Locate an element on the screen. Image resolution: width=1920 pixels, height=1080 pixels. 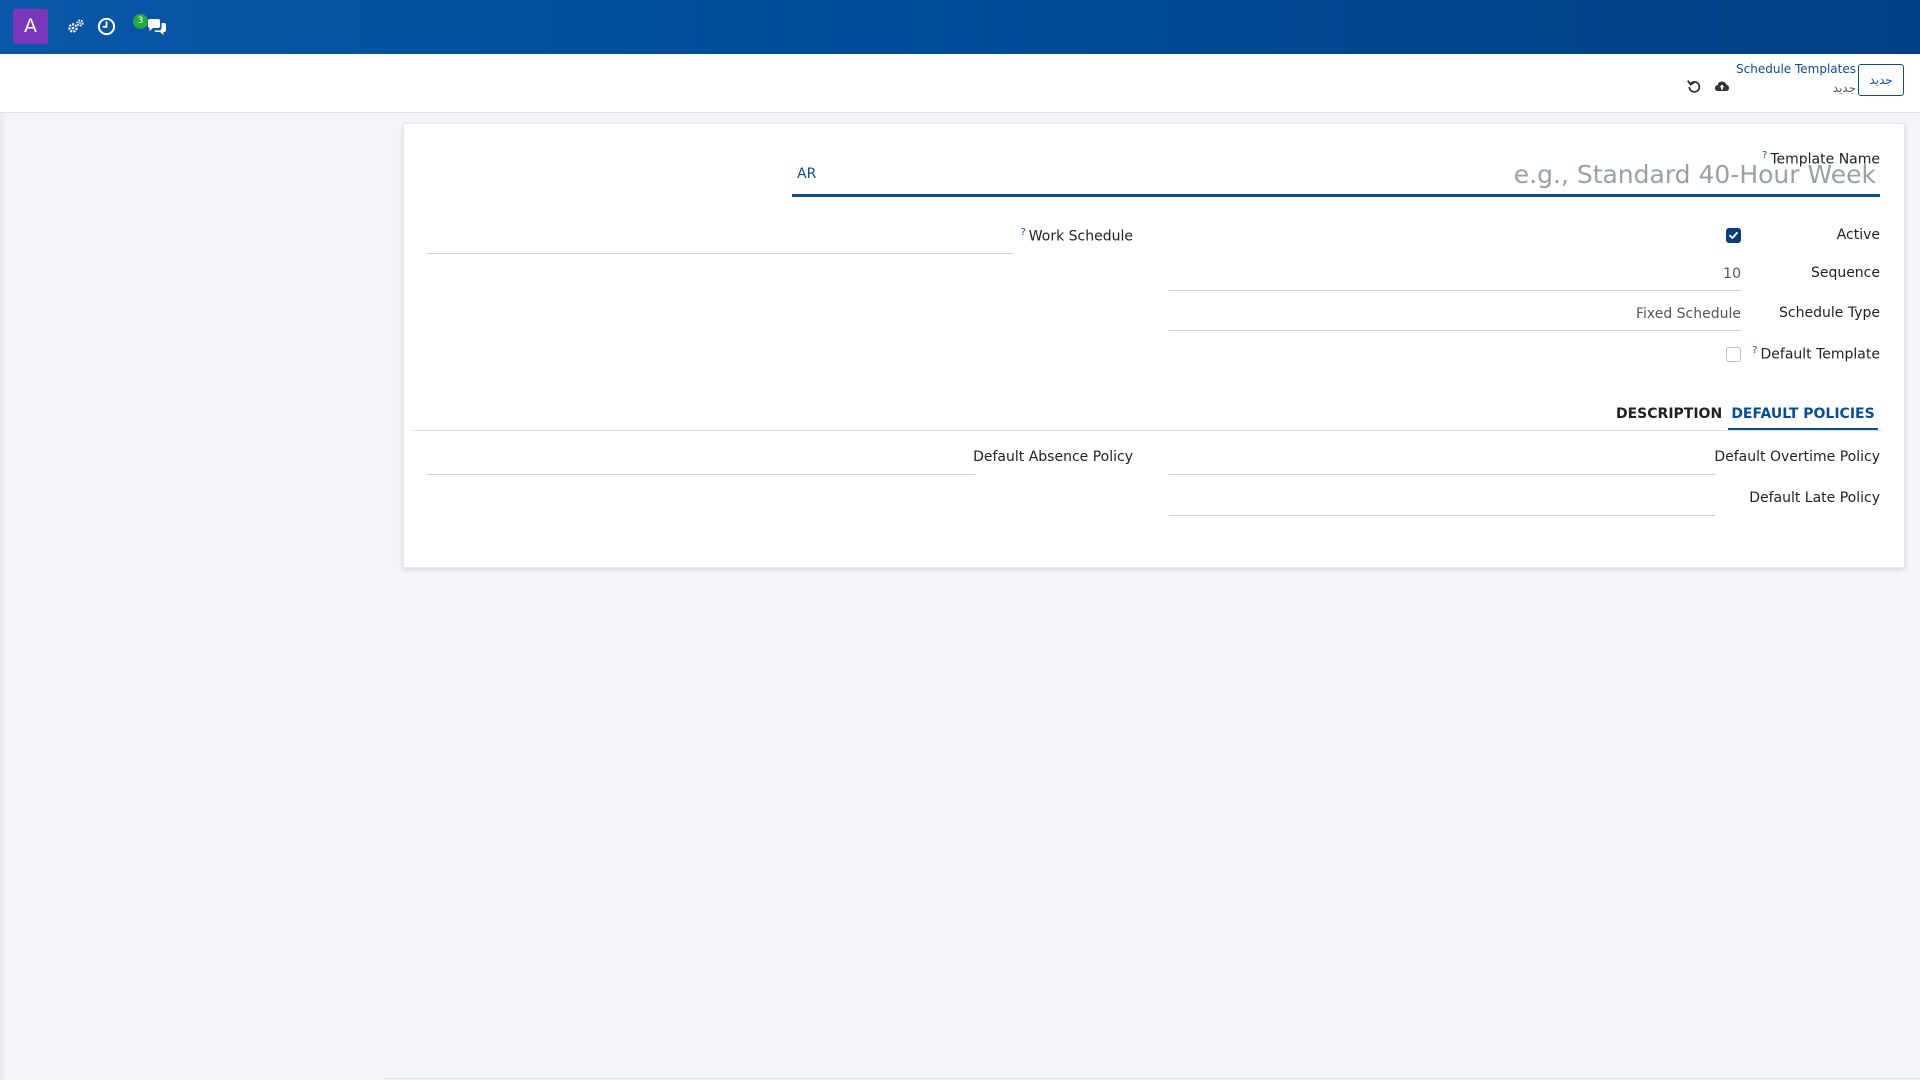
control-panel: جديد Schedule Templates جديد is located at coordinates (960, 83).